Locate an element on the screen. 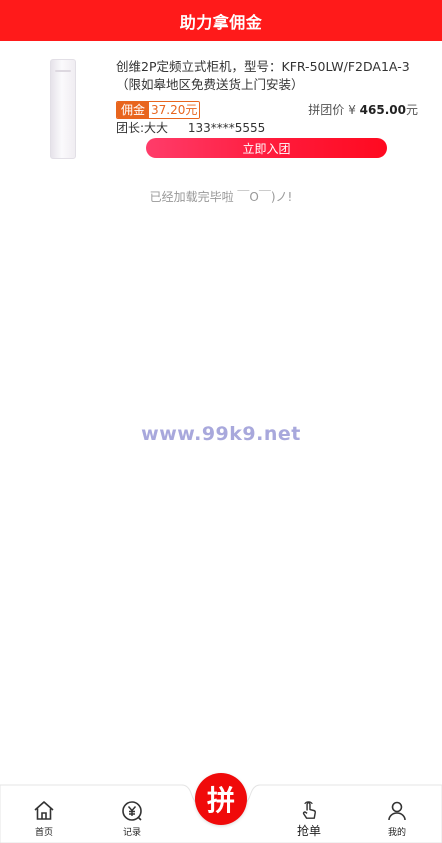 The height and width of the screenshot is (843, 442). currency-symbol: ¥ is located at coordinates (352, 110).